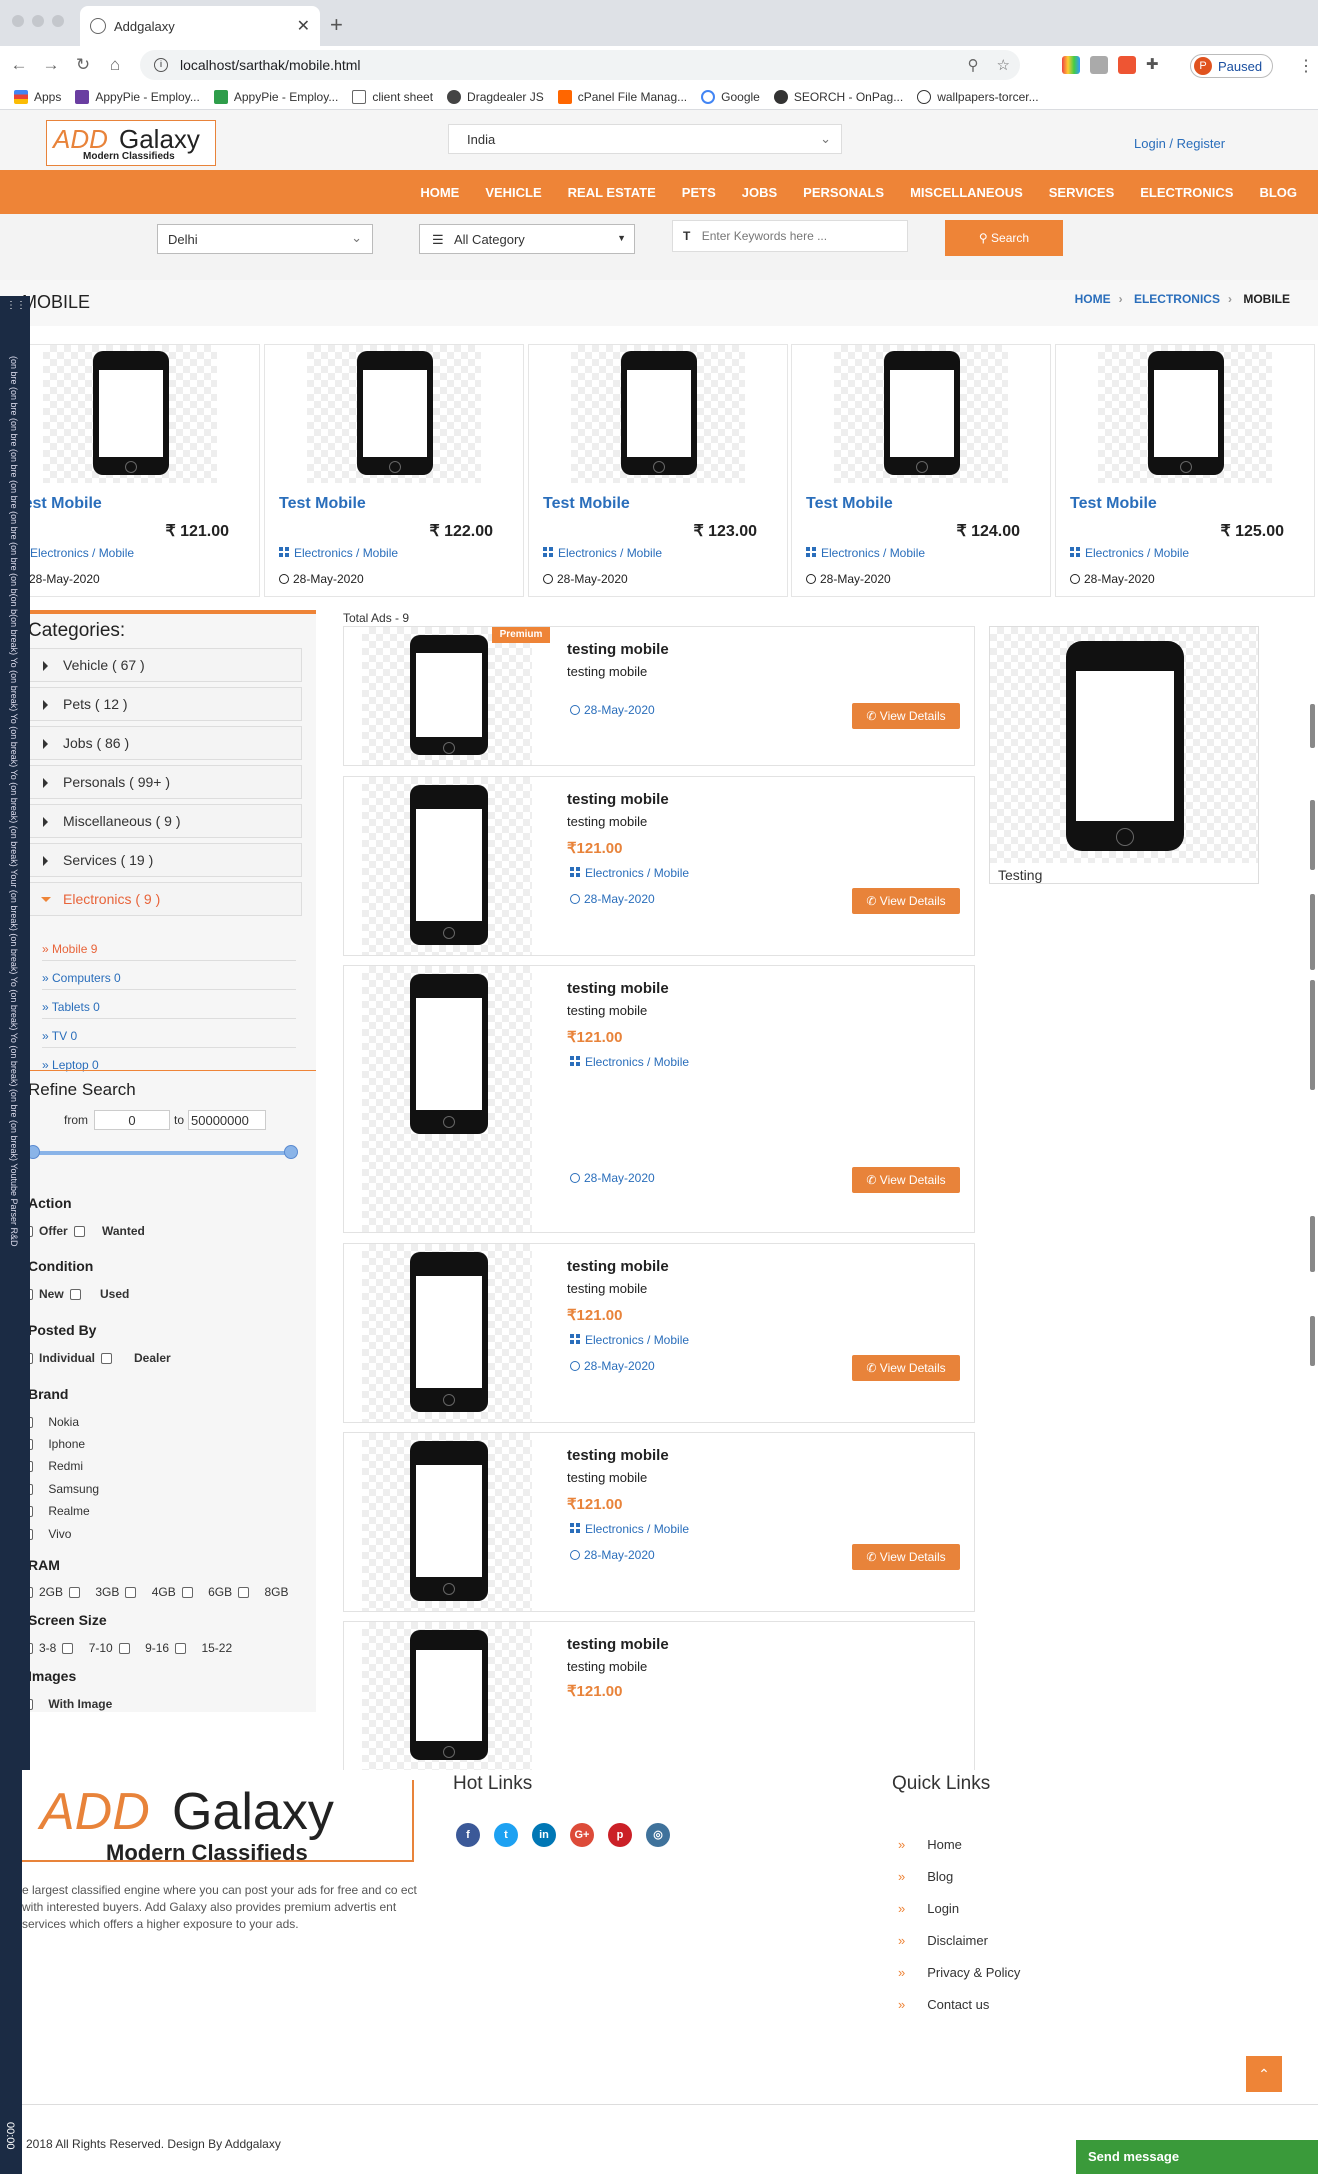  Describe the element at coordinates (165, 704) in the screenshot. I see `category-pets: Pets ( 12 )` at that location.